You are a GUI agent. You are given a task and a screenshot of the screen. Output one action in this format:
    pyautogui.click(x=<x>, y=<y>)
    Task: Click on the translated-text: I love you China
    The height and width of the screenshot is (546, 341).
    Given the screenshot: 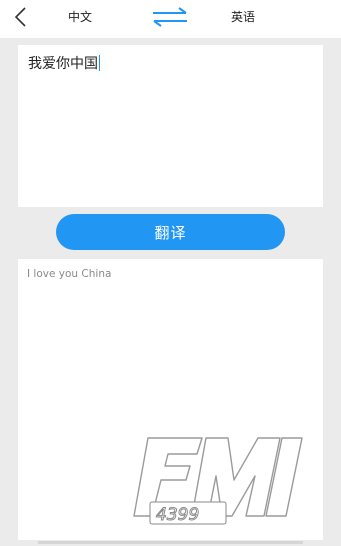 What is the action you would take?
    pyautogui.click(x=69, y=274)
    